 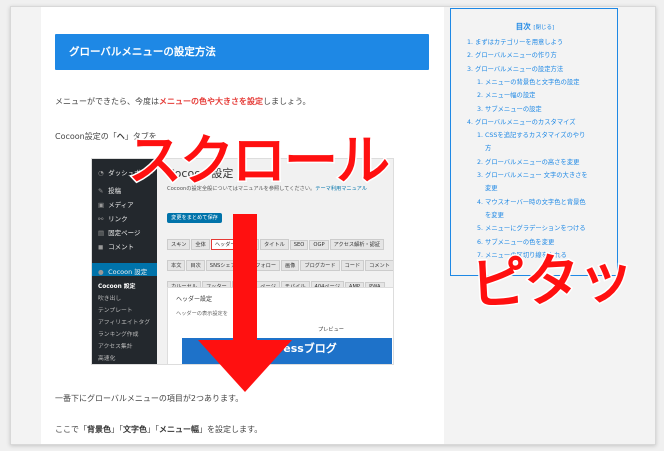 I want to click on overlay-sticky-text: ピタッ, so click(x=551, y=281).